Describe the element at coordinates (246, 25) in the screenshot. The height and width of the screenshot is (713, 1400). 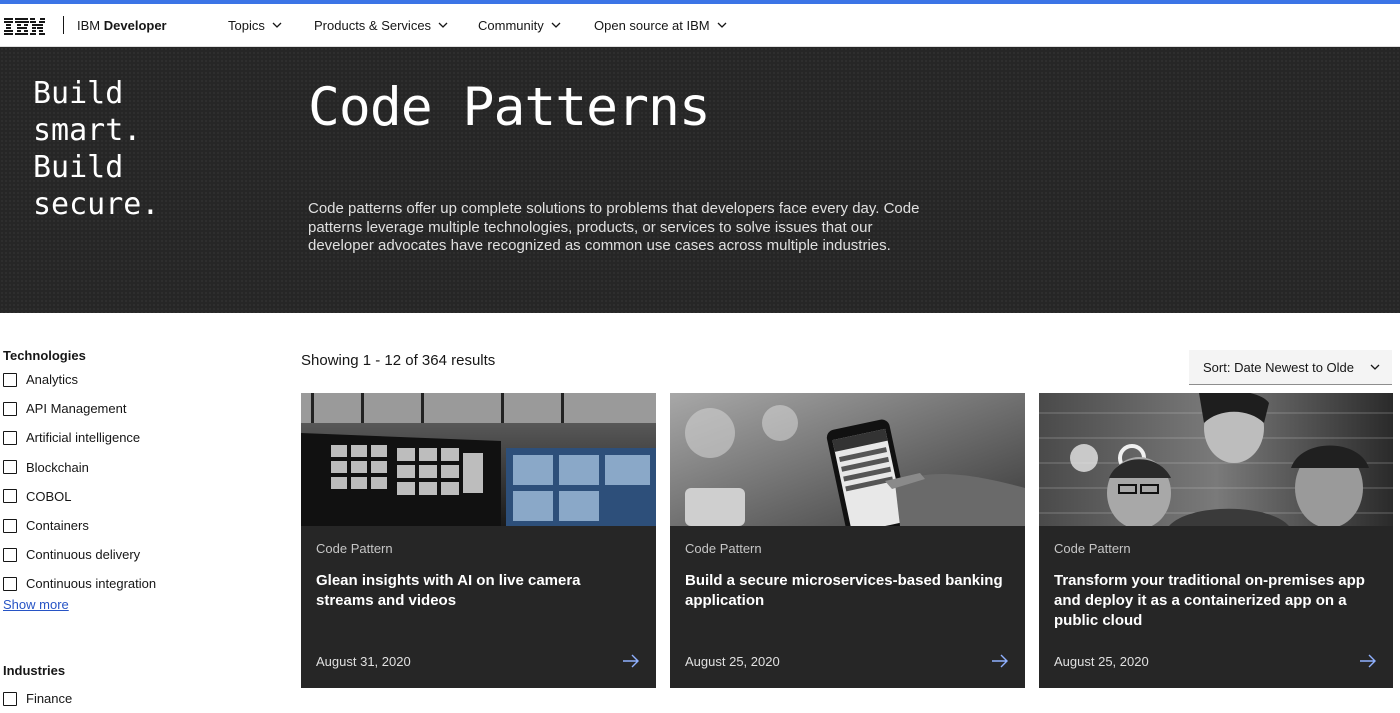
I see `menu-label: Topics` at that location.